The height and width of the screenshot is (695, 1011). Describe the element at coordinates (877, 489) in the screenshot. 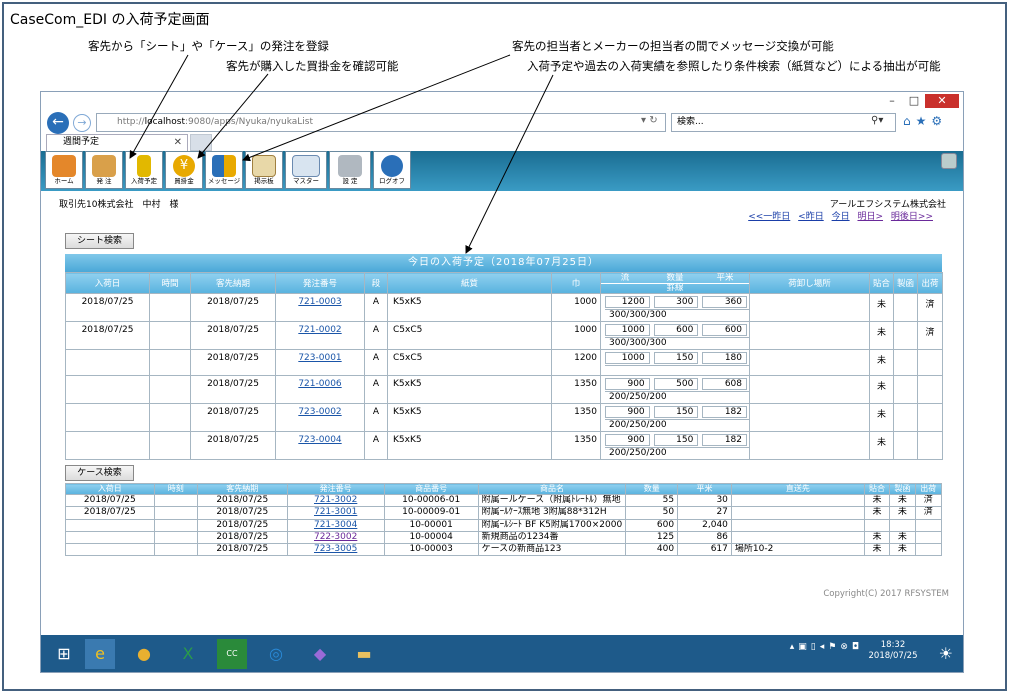

I see `case-col-match: 貼合` at that location.